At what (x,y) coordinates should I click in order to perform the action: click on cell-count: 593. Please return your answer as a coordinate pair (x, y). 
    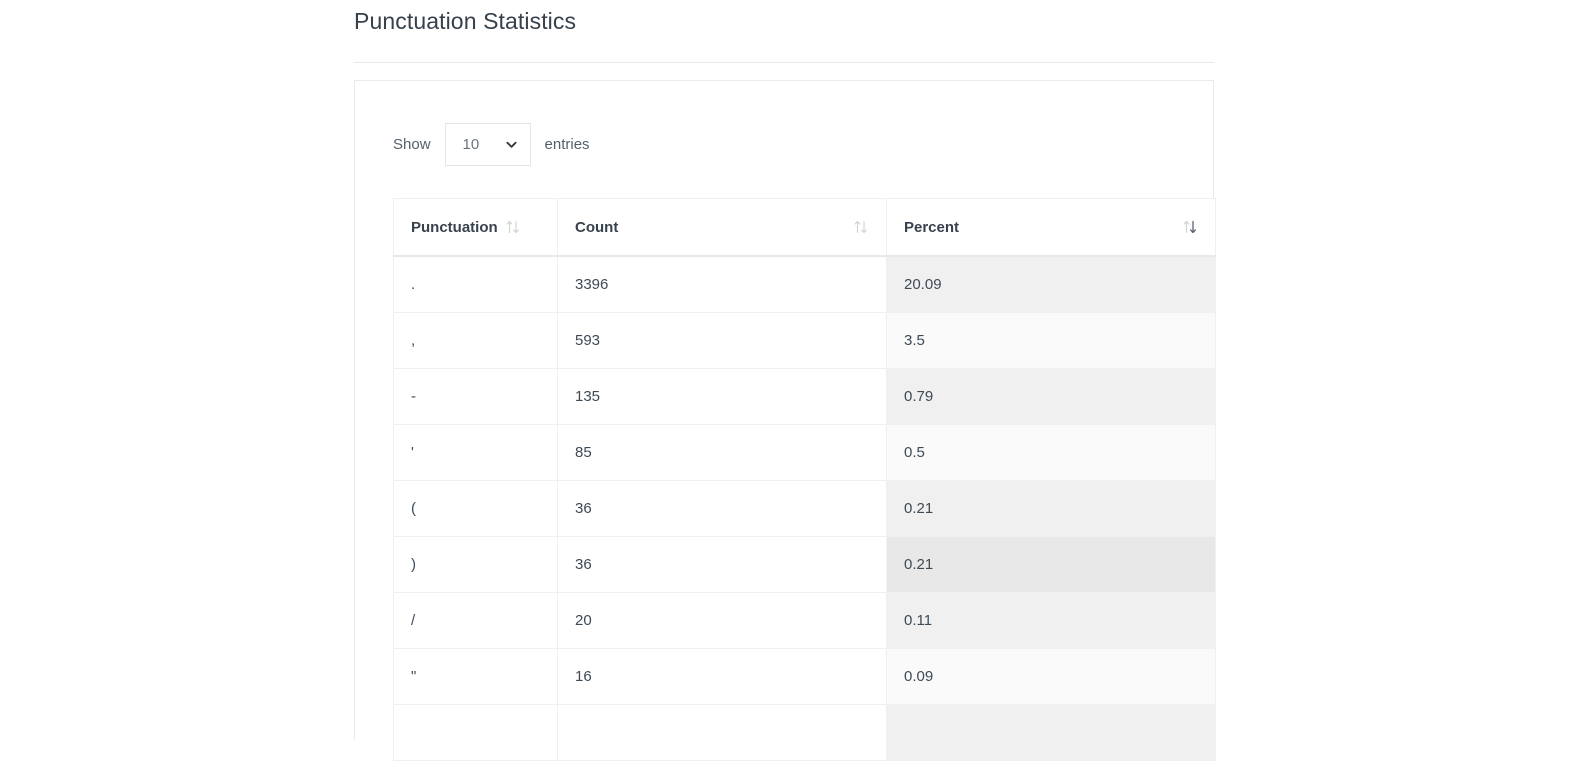
    Looking at the image, I should click on (722, 340).